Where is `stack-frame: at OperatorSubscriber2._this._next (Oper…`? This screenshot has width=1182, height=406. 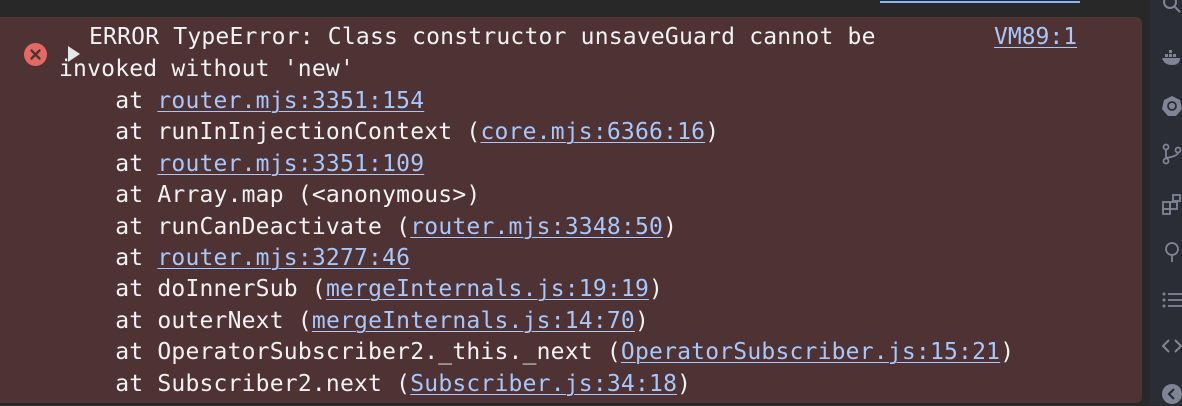 stack-frame: at OperatorSubscriber2._this._next (Oper… is located at coordinates (536, 352).